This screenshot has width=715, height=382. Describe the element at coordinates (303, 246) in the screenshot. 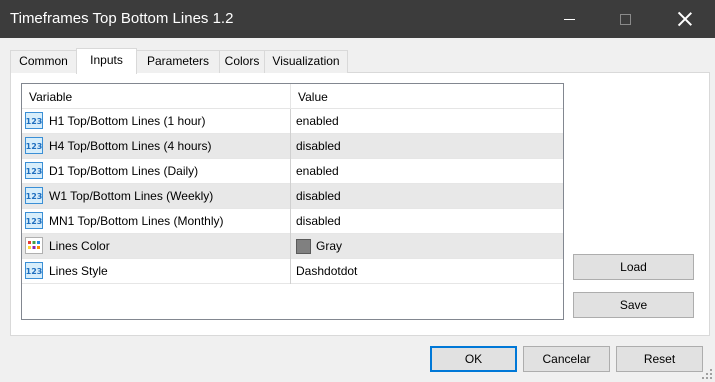

I see `color-swatch` at that location.